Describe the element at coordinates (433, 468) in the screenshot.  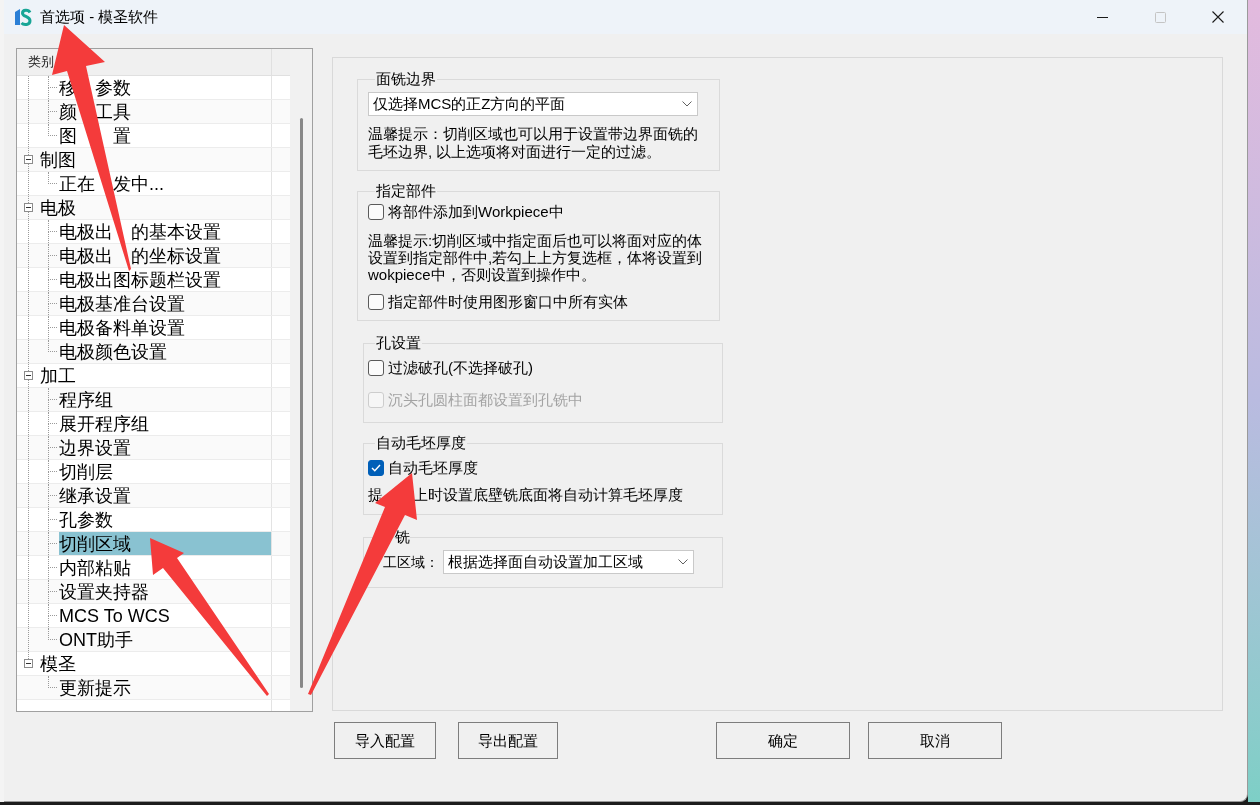
I see `checkbox-label: 自动毛坯厚度` at that location.